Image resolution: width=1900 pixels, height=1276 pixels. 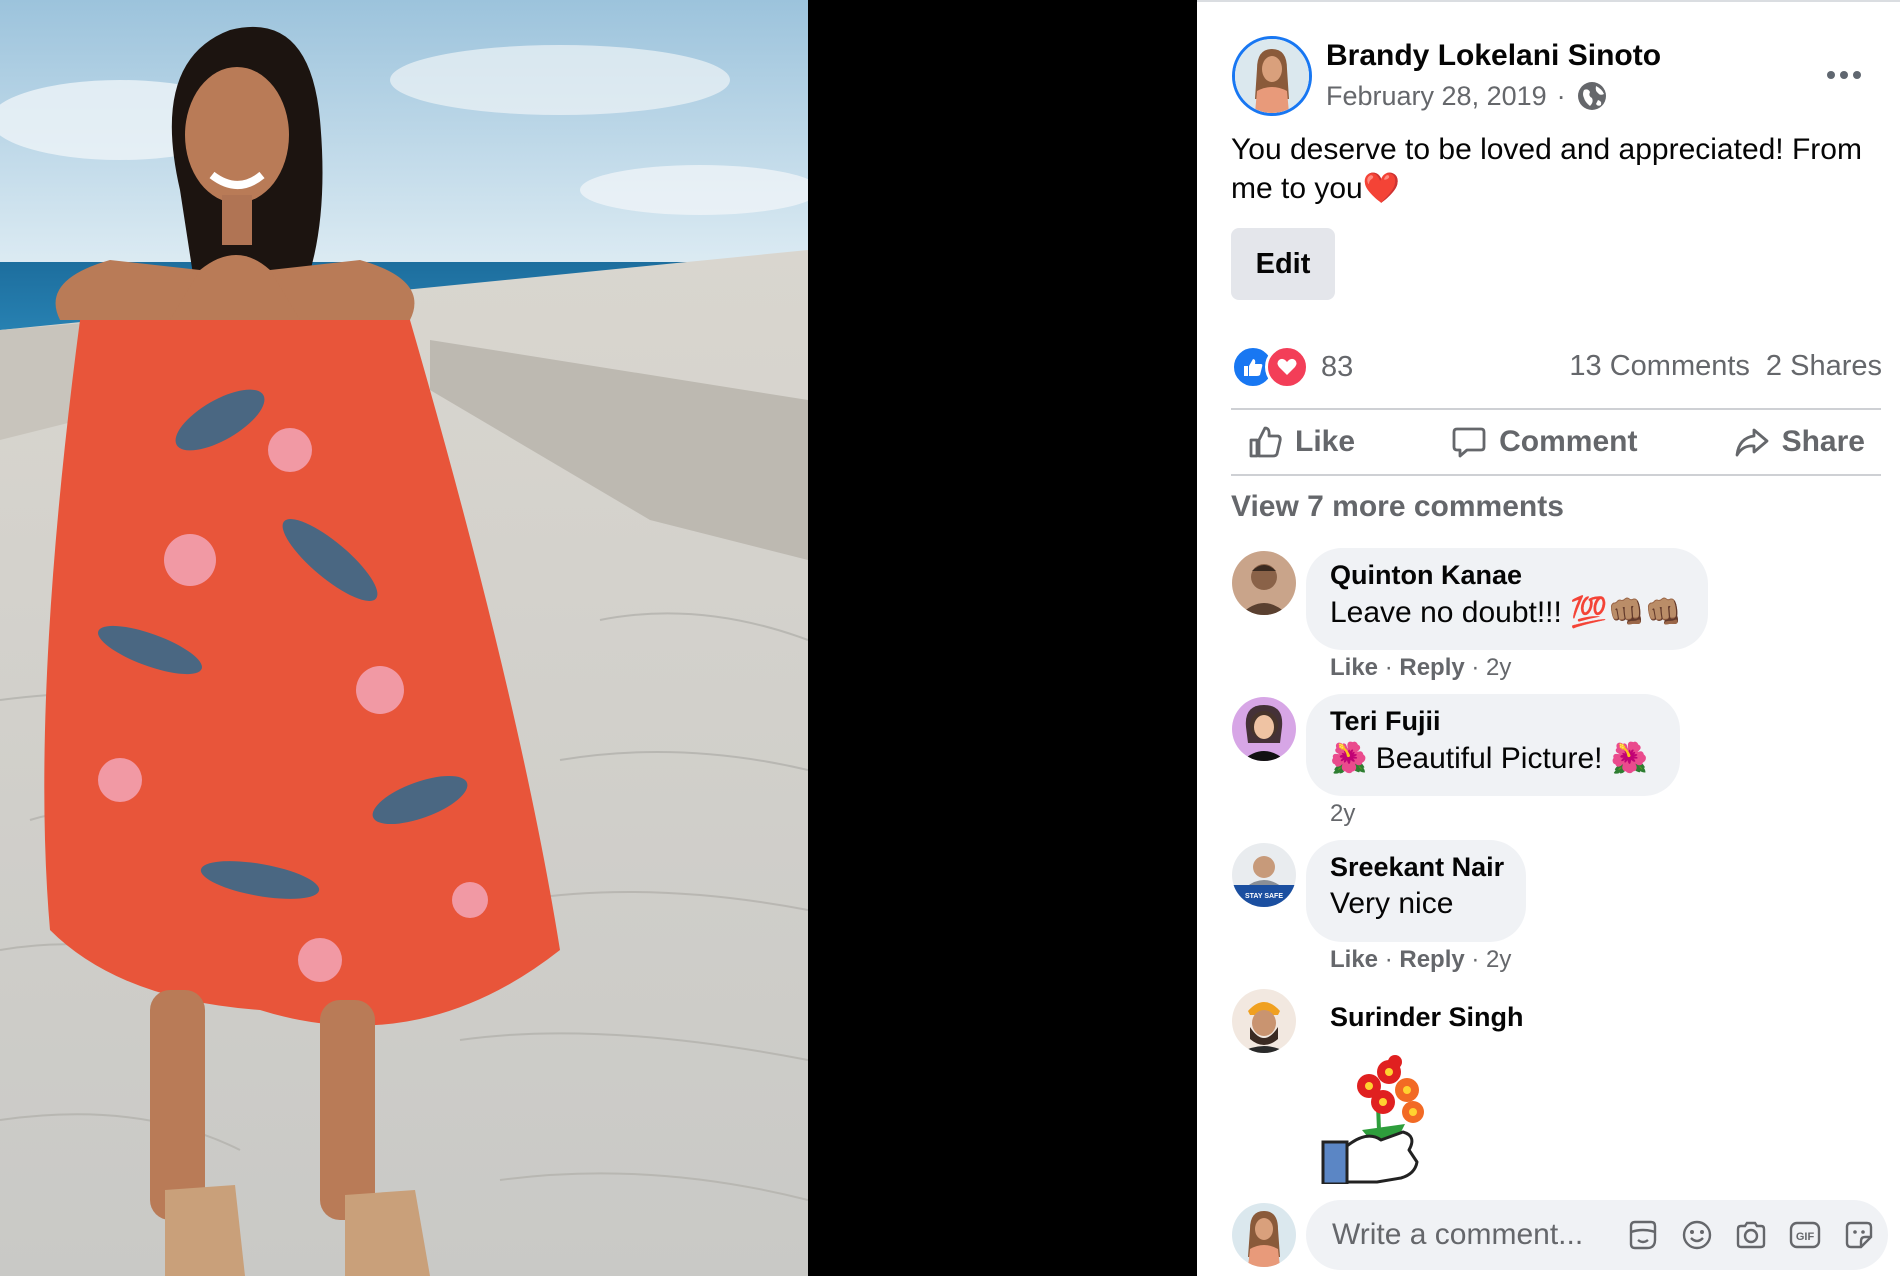 I want to click on gif-icon: GIF, so click(x=1805, y=1235).